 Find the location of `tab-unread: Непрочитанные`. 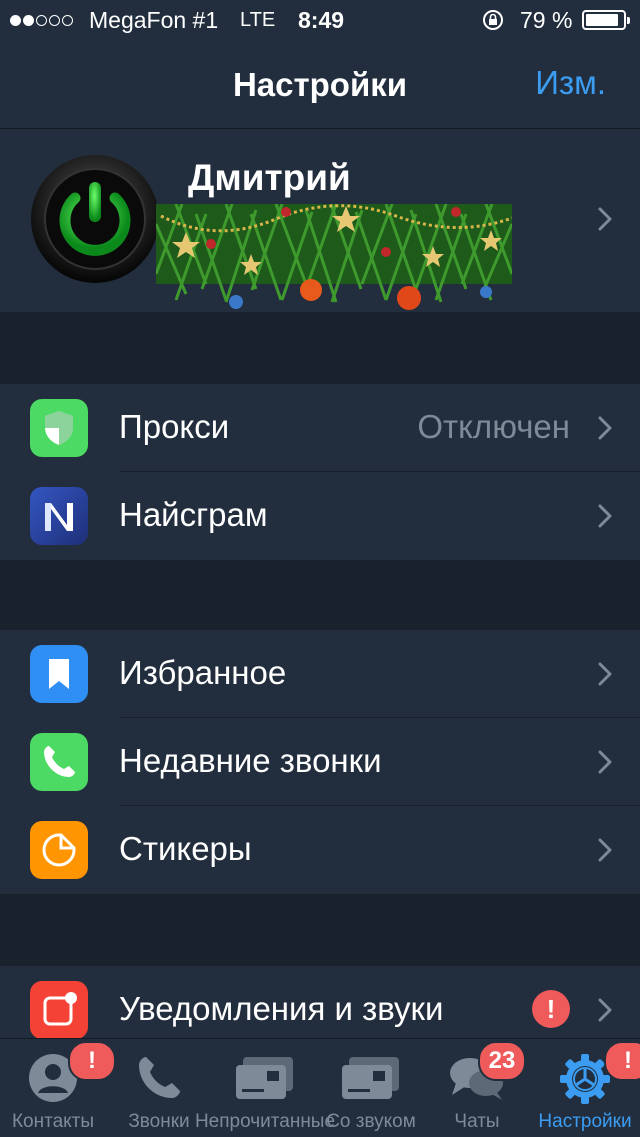

tab-unread: Непрочитанные is located at coordinates (265, 1088).